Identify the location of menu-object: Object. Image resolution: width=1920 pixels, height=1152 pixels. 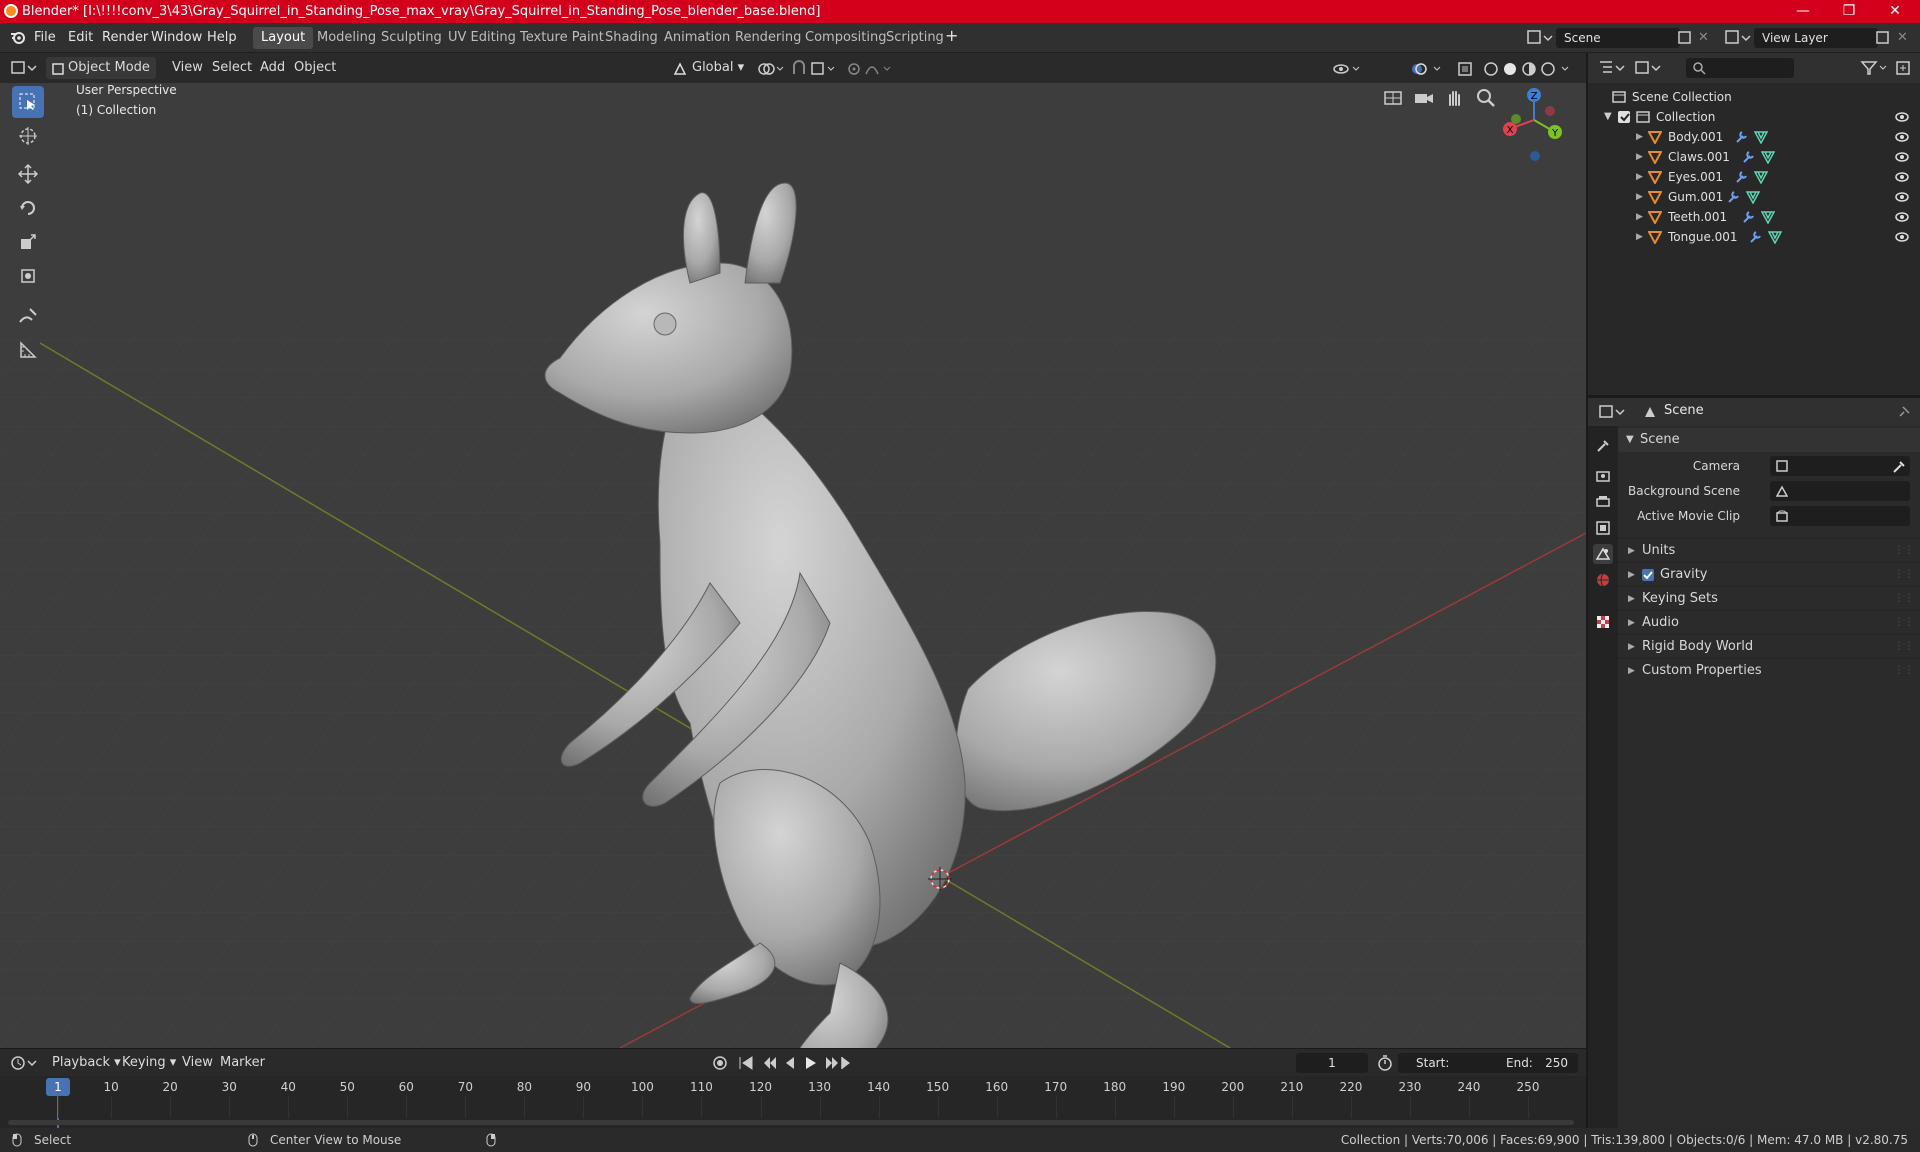
(315, 68).